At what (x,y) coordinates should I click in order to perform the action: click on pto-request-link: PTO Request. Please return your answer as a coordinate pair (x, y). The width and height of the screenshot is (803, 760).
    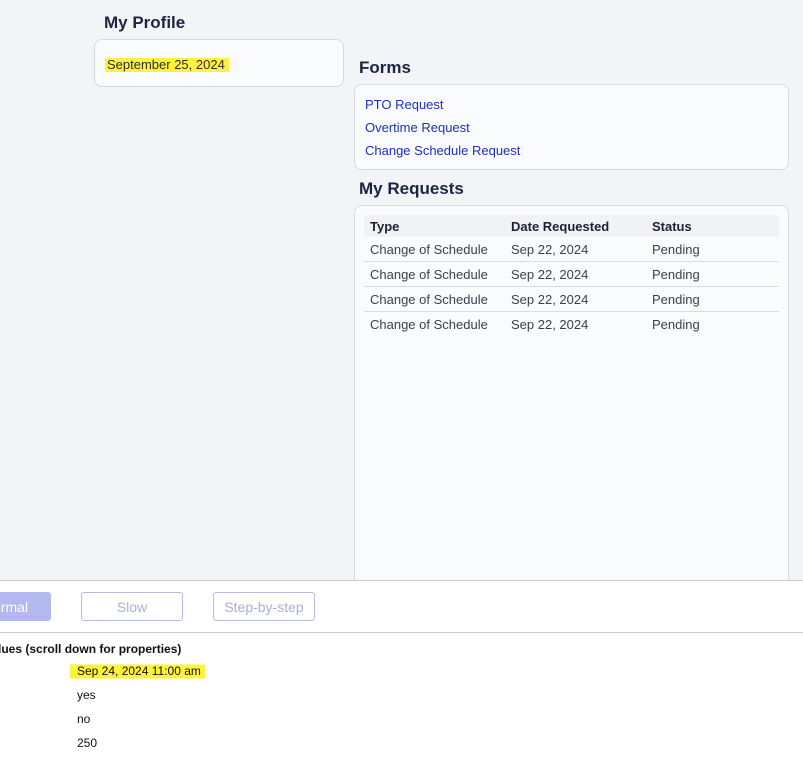
    Looking at the image, I should click on (404, 104).